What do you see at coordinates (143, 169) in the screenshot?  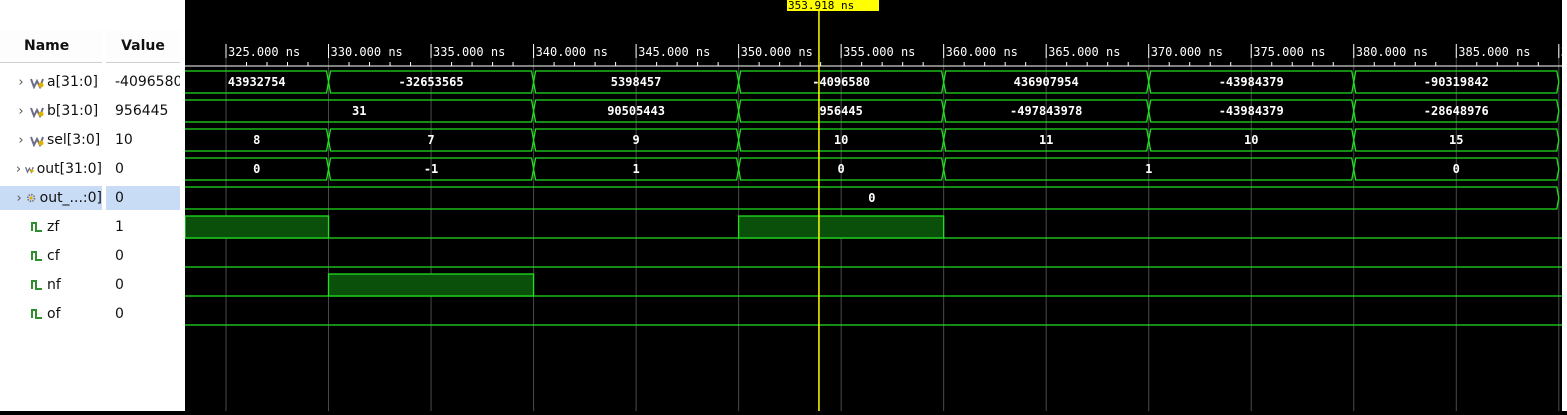 I see `signal-value-out: 0` at bounding box center [143, 169].